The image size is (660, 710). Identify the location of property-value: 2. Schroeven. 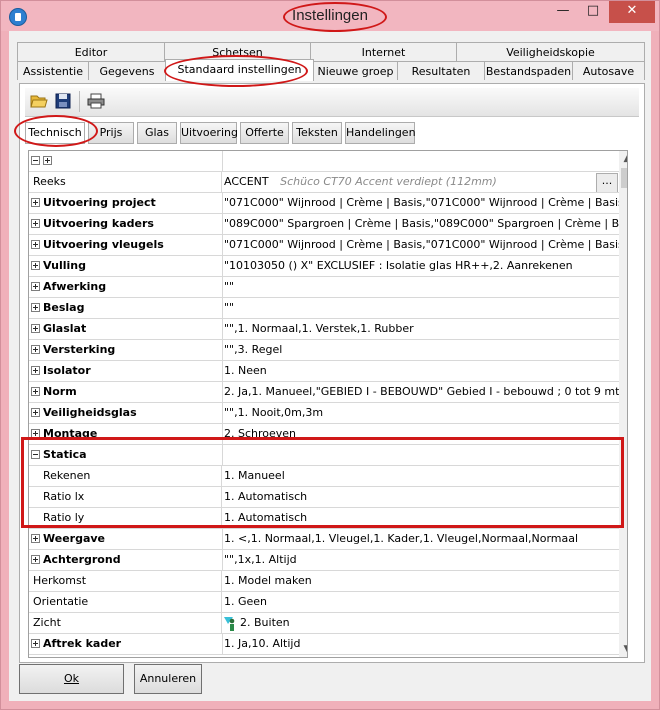
(421, 434).